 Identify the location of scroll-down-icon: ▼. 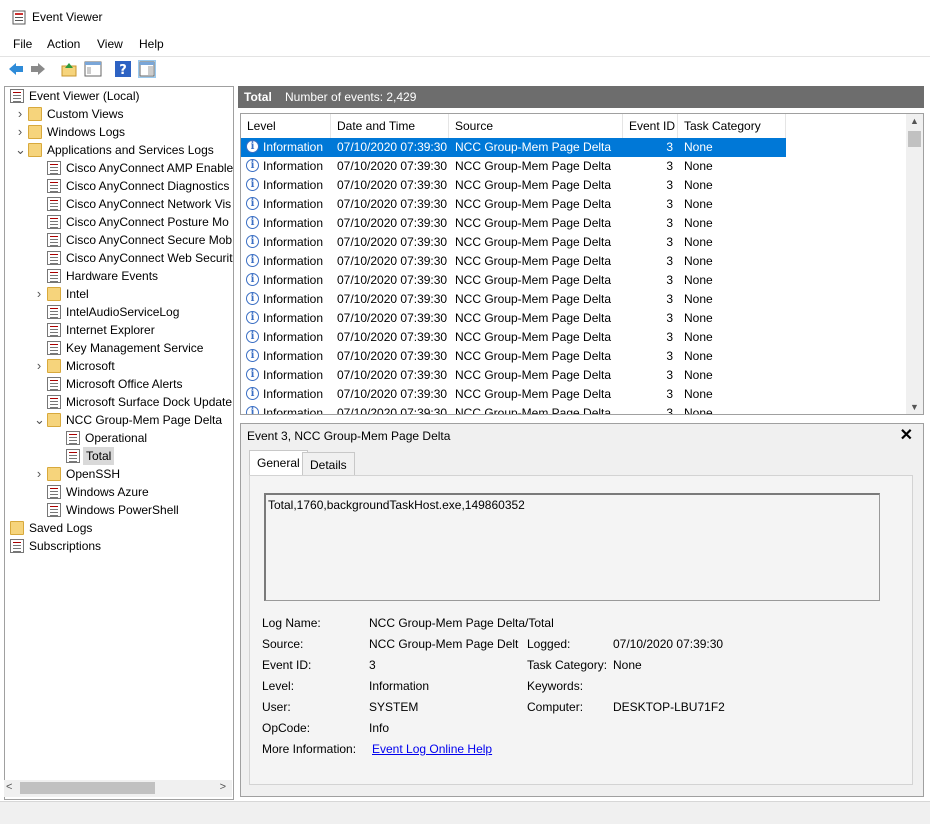
(914, 407).